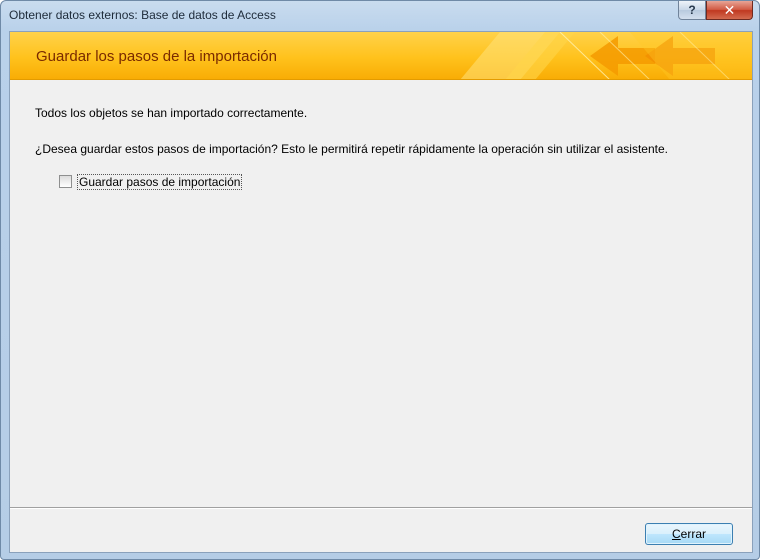 This screenshot has width=760, height=560. What do you see at coordinates (156, 56) in the screenshot?
I see `banner-title: Guardar los pasos de la importación` at bounding box center [156, 56].